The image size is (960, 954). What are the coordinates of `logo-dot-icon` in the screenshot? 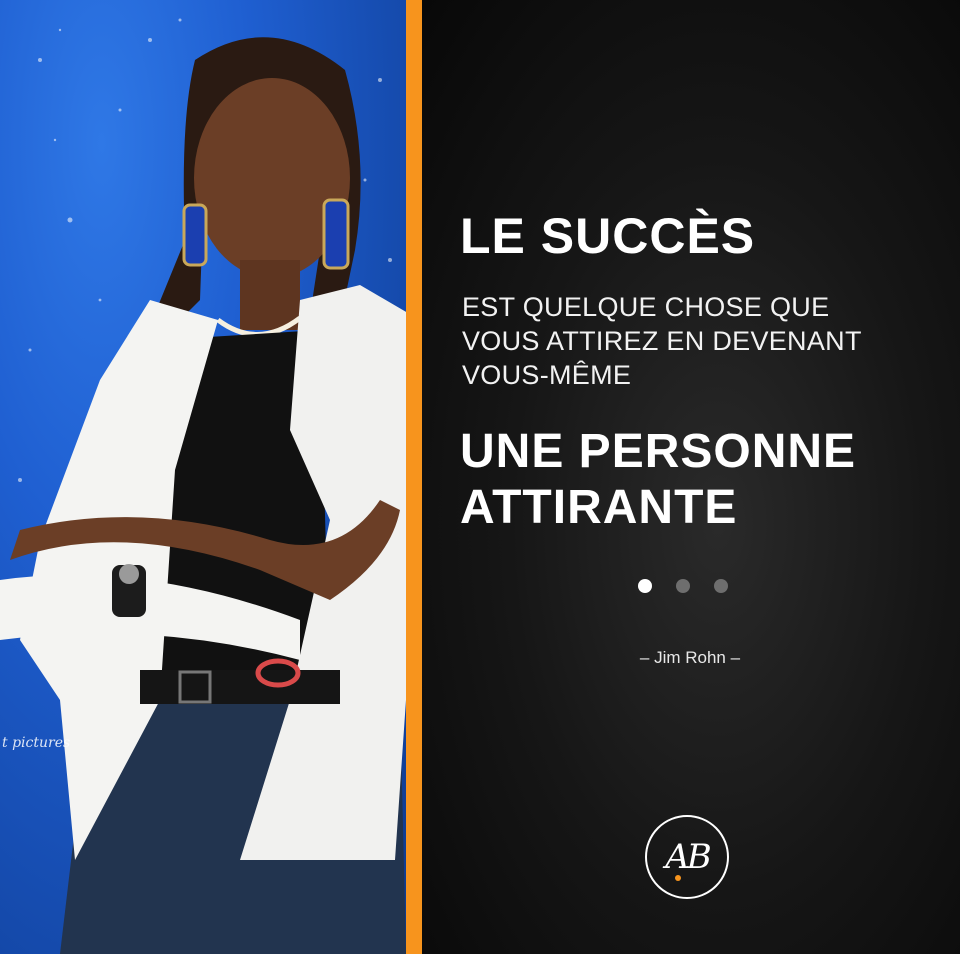 It's located at (678, 878).